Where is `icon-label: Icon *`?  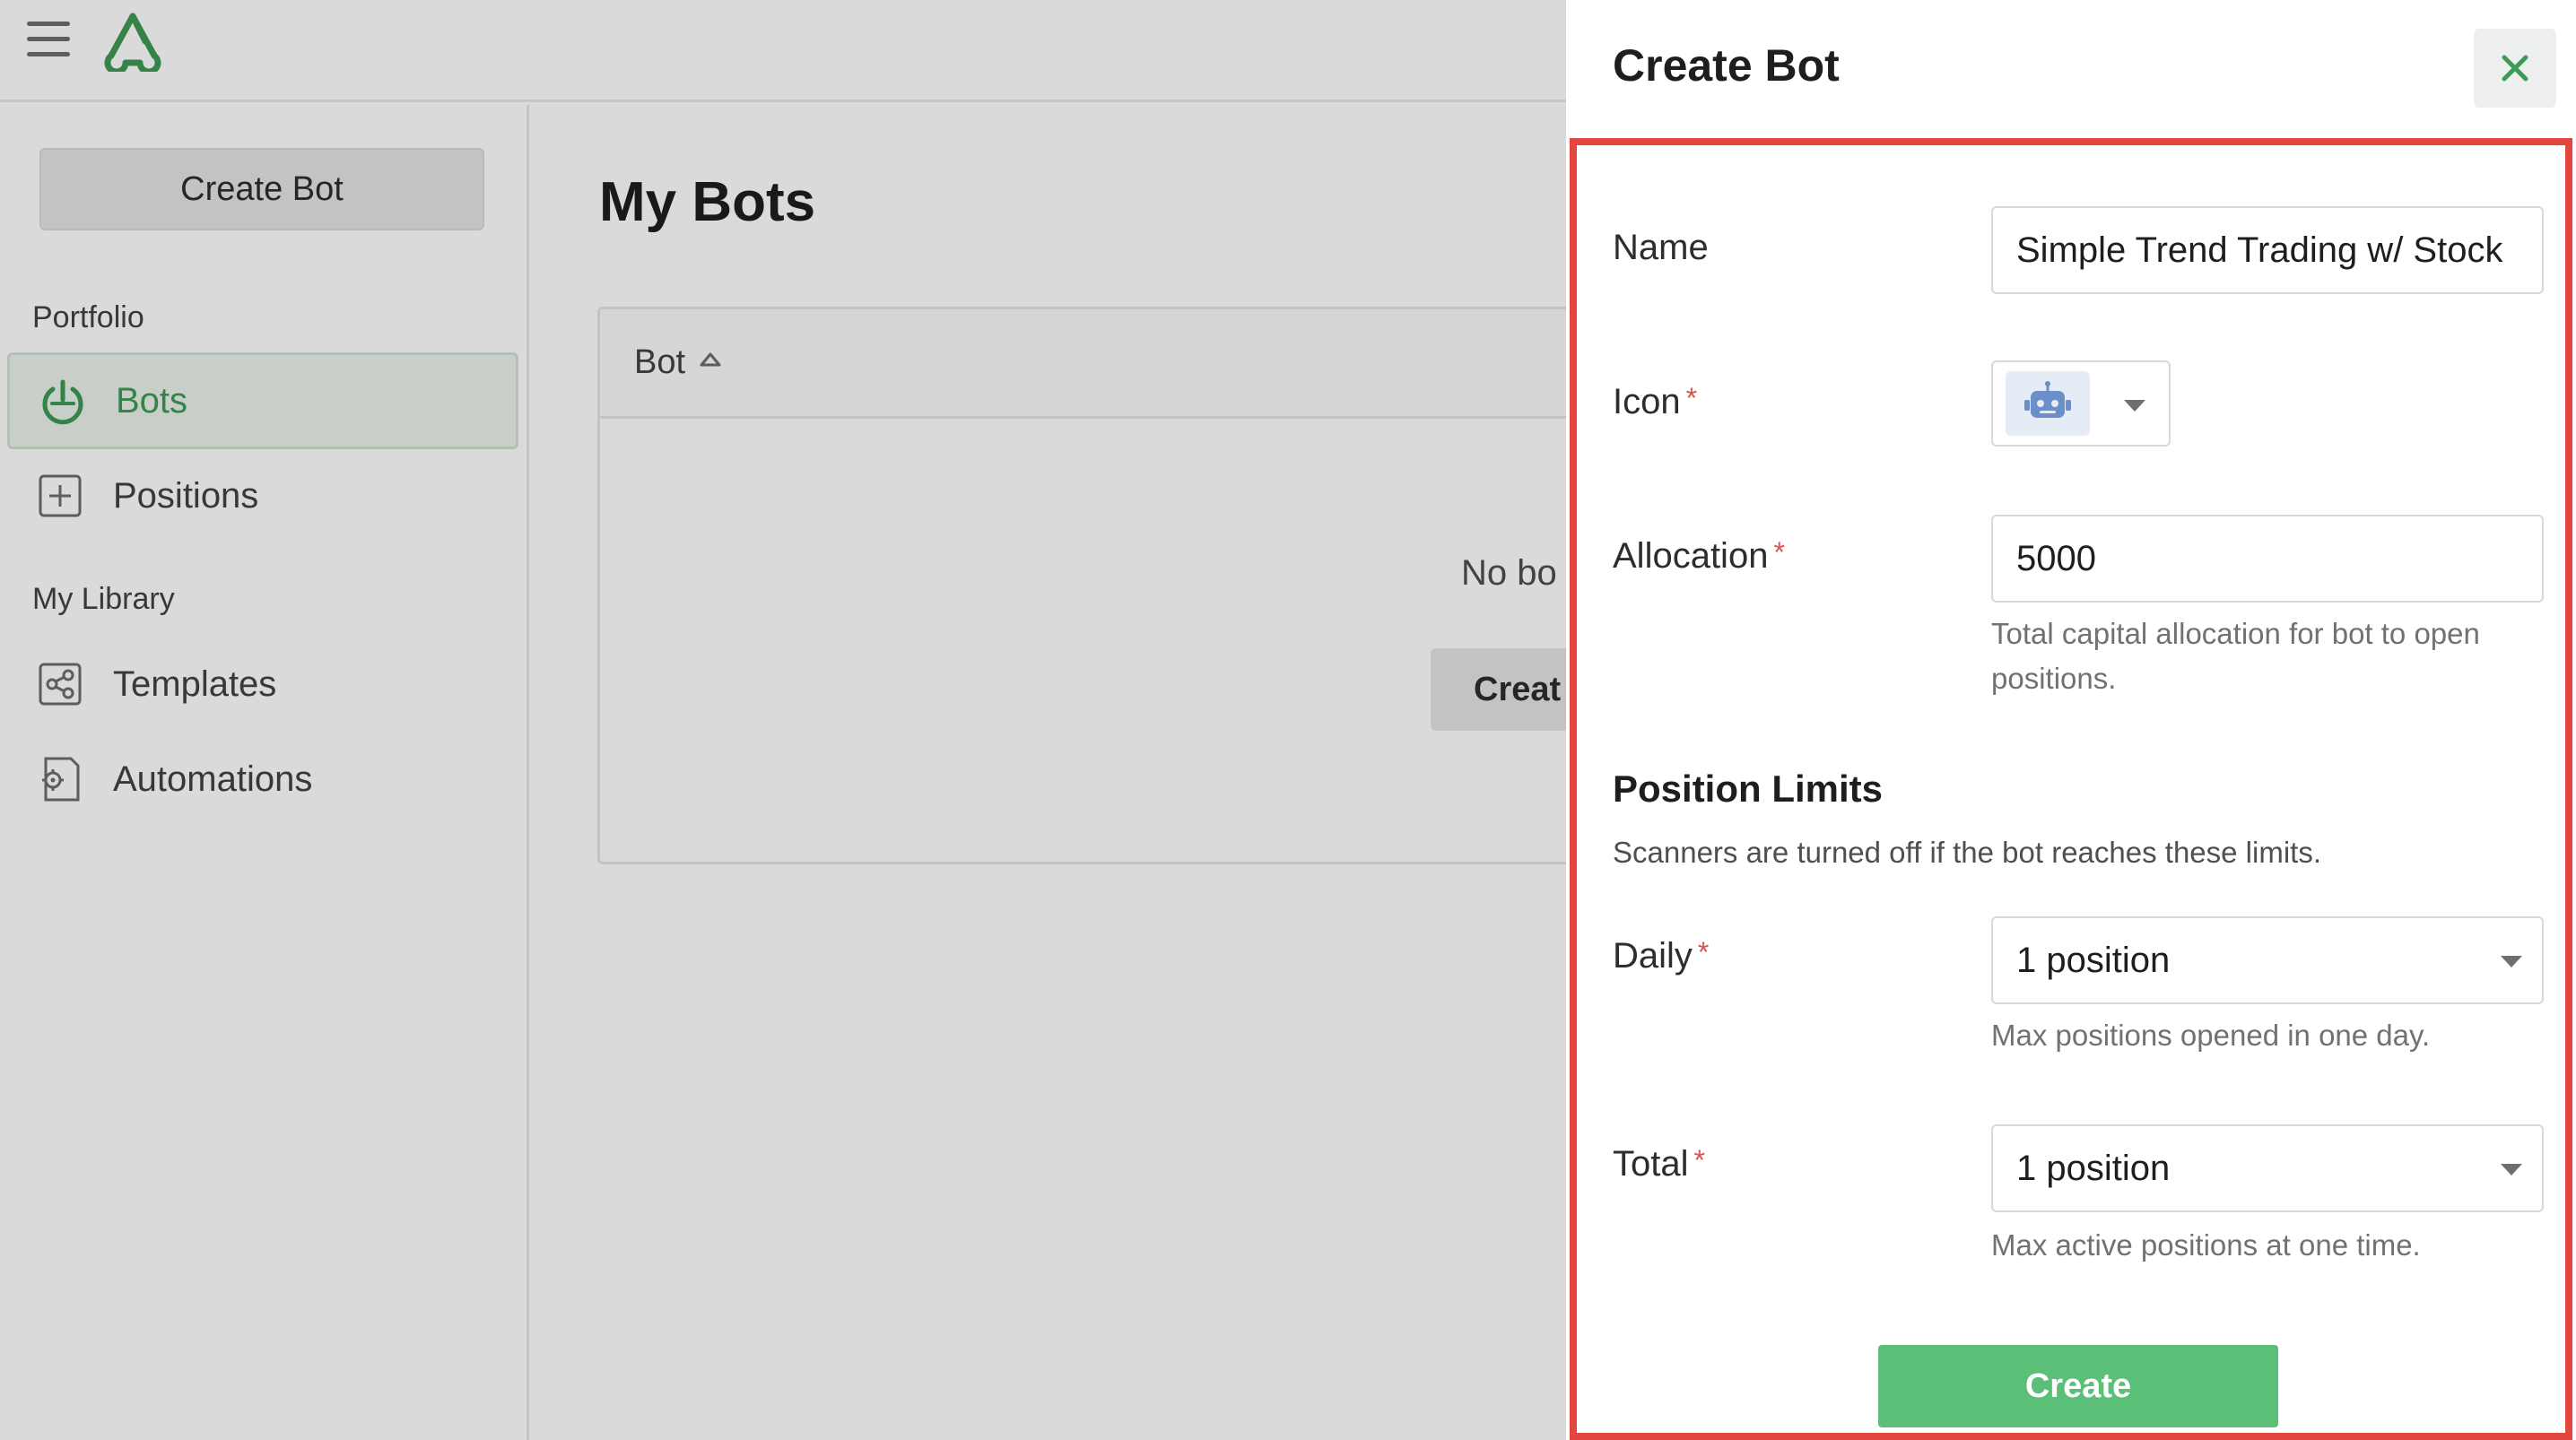
icon-label: Icon * is located at coordinates (1655, 402).